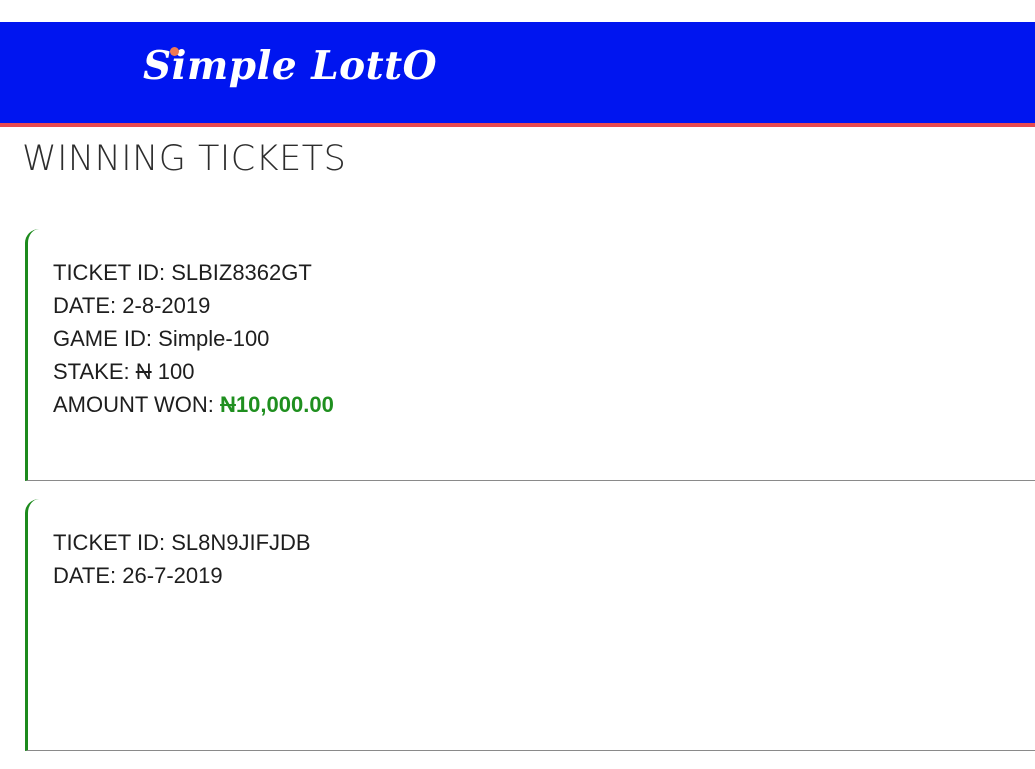 The height and width of the screenshot is (769, 1035). Describe the element at coordinates (284, 404) in the screenshot. I see `ticket-won-value: 10,000.00` at that location.